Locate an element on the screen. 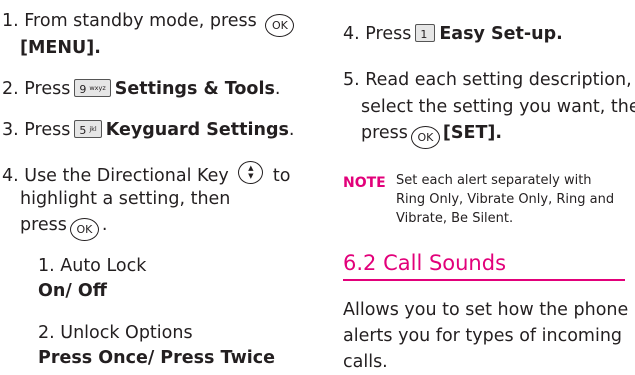 The image size is (635, 375). keyguard-settings-label: Keyguard Settings is located at coordinates (197, 130).